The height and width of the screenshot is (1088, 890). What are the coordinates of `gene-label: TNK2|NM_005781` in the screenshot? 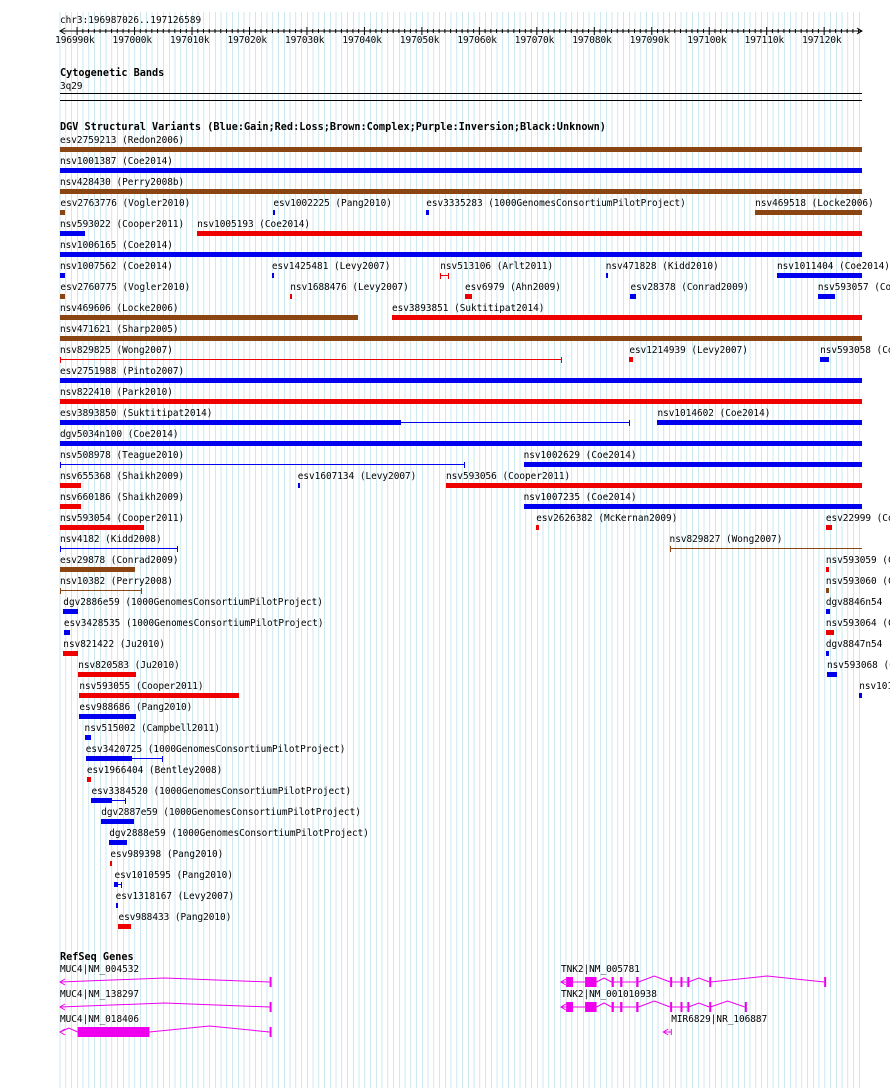 It's located at (600, 969).